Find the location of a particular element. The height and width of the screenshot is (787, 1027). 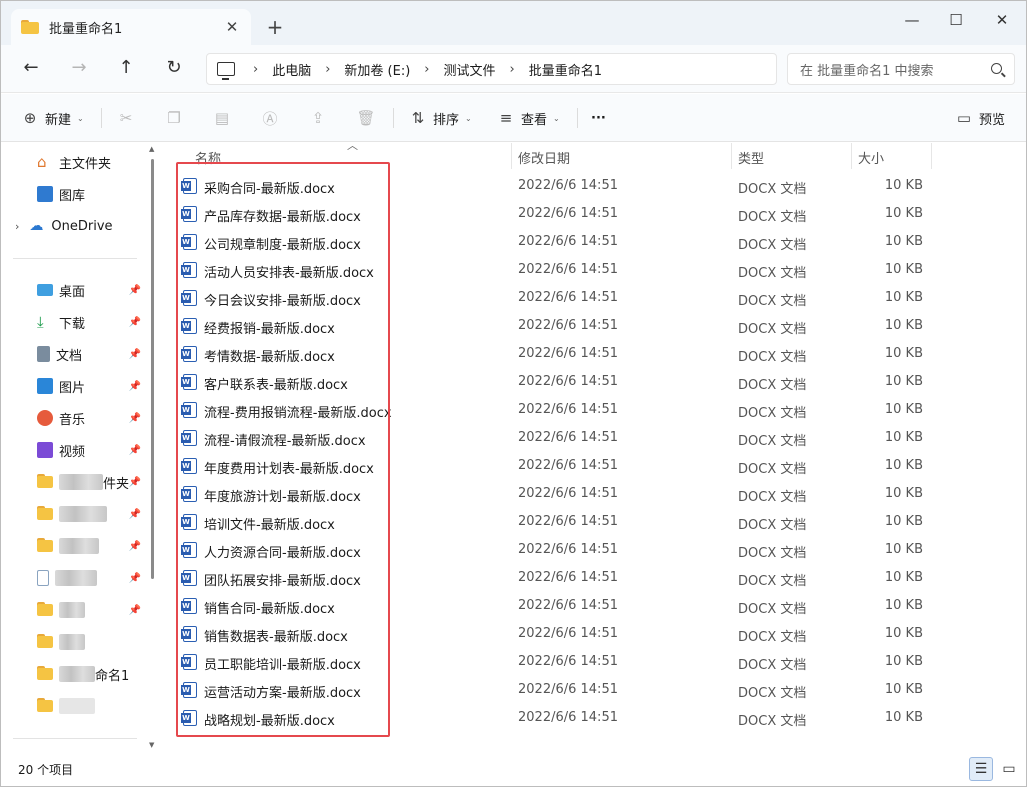

file-row: 培训文件-最新版.docx 2022/6/6 14:51 DOCX 文档 10 KB is located at coordinates (593, 522).